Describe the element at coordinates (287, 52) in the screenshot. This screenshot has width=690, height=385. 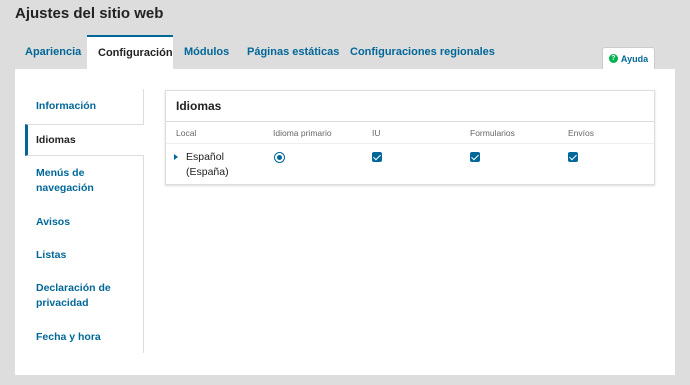
I see `tab-paginas-estaticas: Páginas estáticas` at that location.